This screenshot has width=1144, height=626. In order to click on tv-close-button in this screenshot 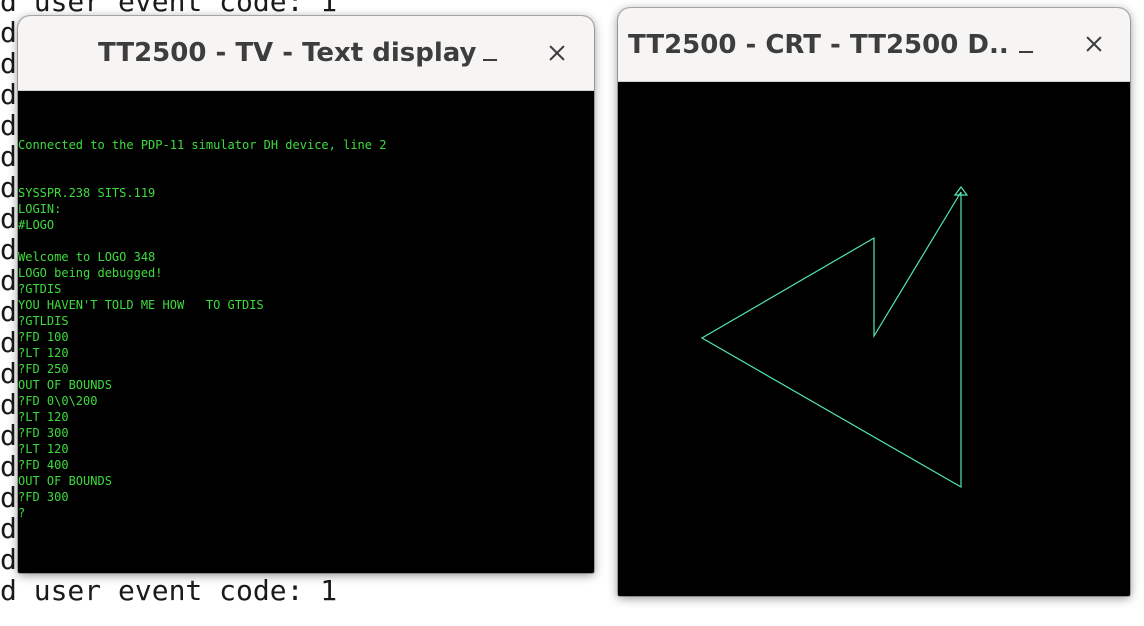, I will do `click(557, 53)`.